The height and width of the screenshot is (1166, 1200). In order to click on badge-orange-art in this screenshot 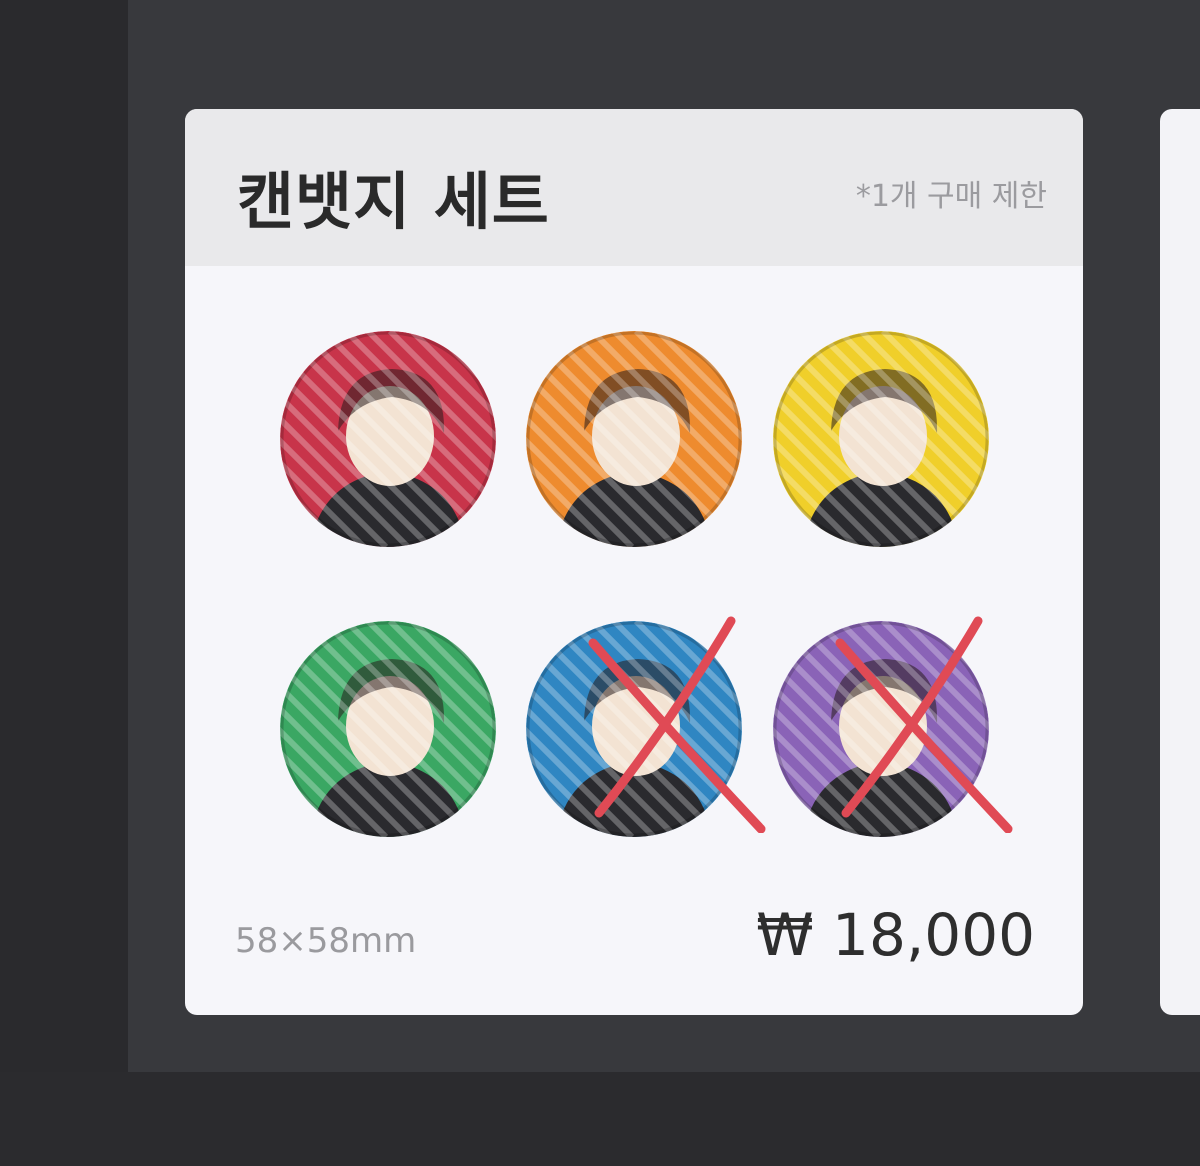, I will do `click(634, 439)`.